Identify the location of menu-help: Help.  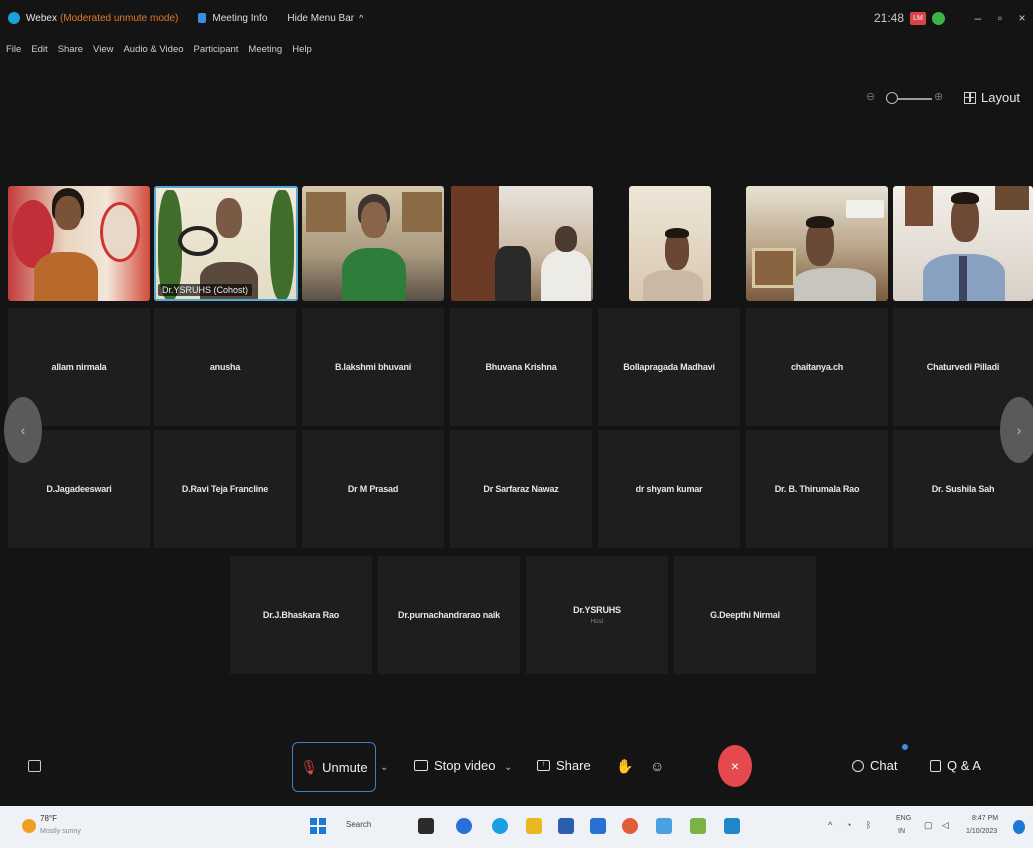
(302, 49).